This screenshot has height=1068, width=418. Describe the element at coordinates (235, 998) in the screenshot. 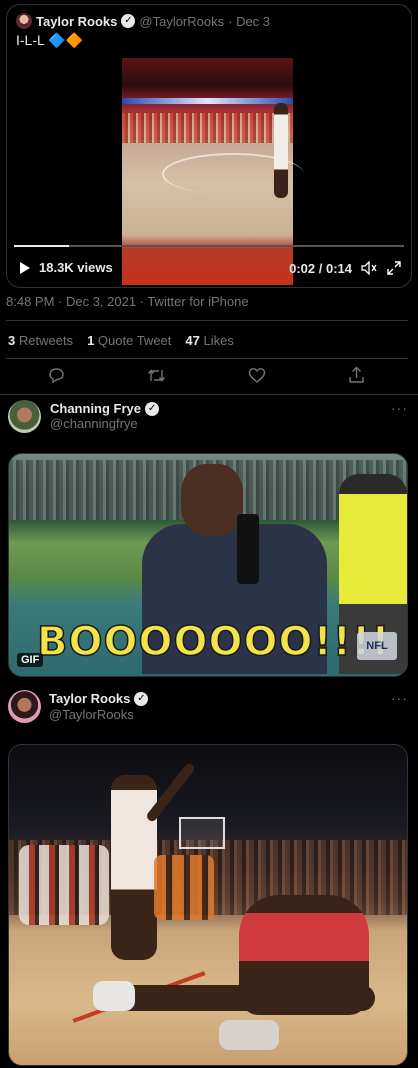

I see `player-legs` at that location.